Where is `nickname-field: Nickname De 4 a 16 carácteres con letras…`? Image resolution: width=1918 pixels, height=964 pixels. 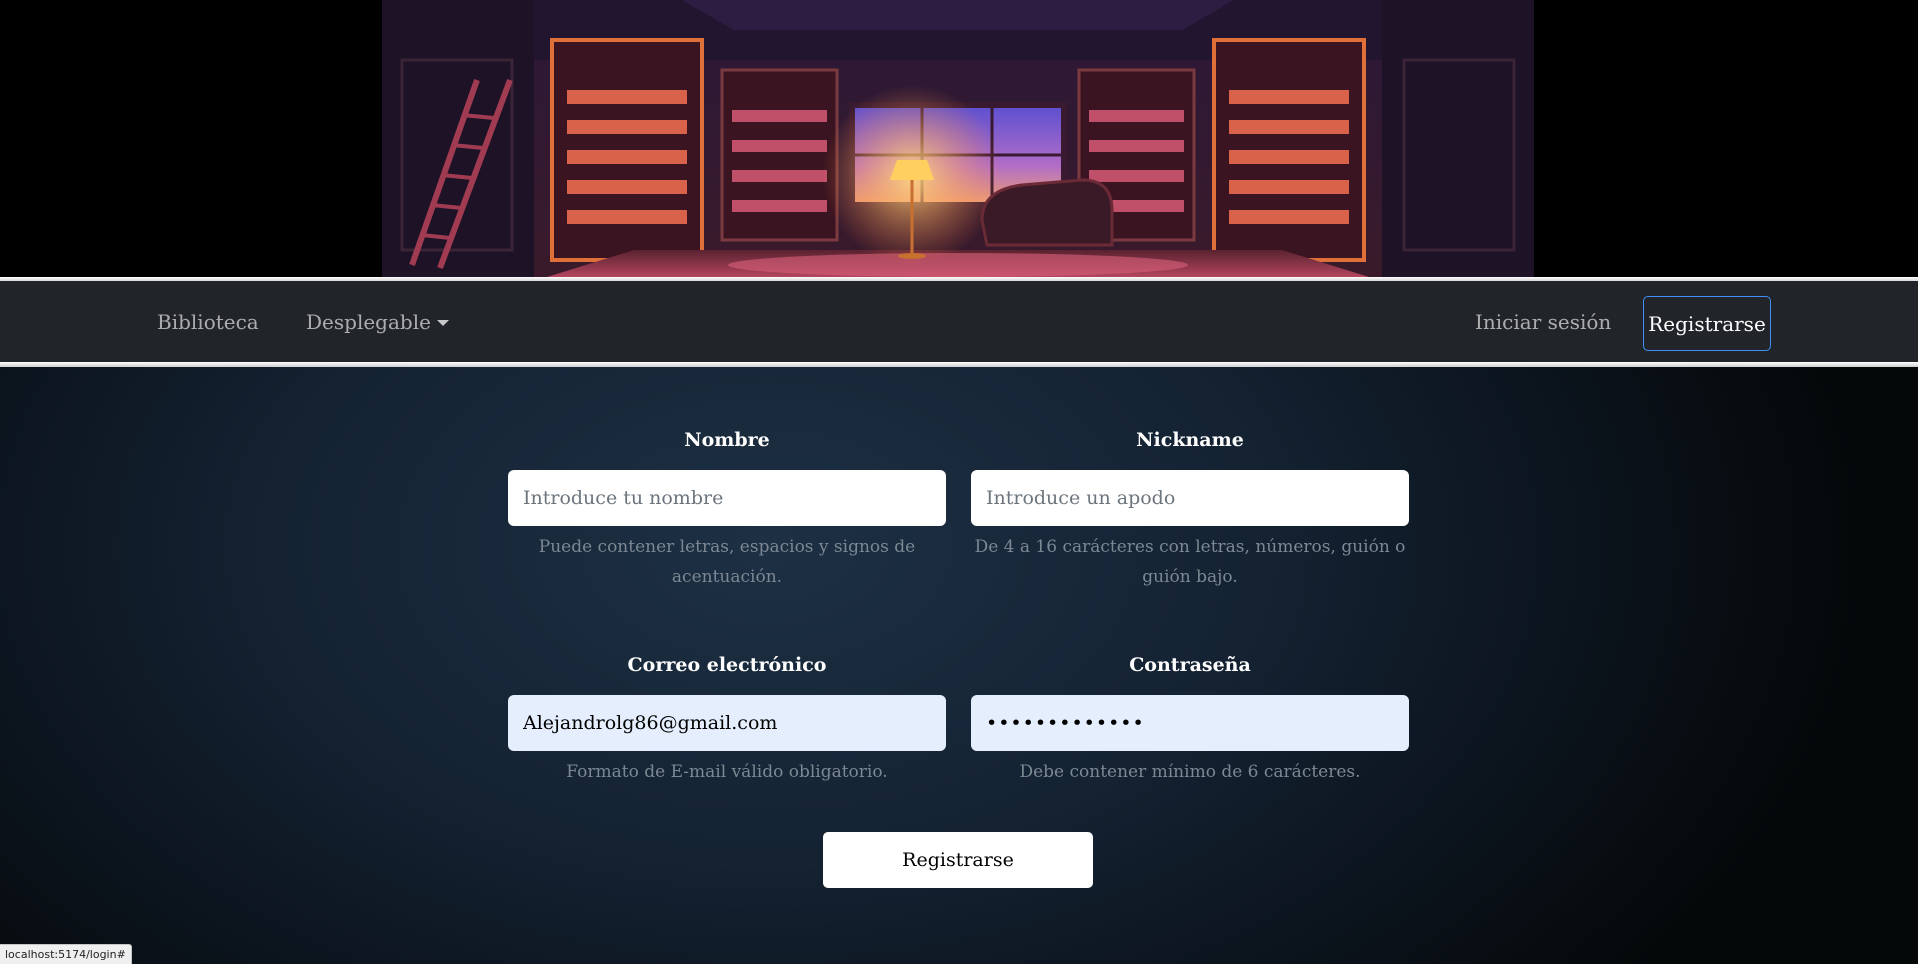
nickname-field: Nickname De 4 a 16 carácteres con letras… is located at coordinates (1190, 506).